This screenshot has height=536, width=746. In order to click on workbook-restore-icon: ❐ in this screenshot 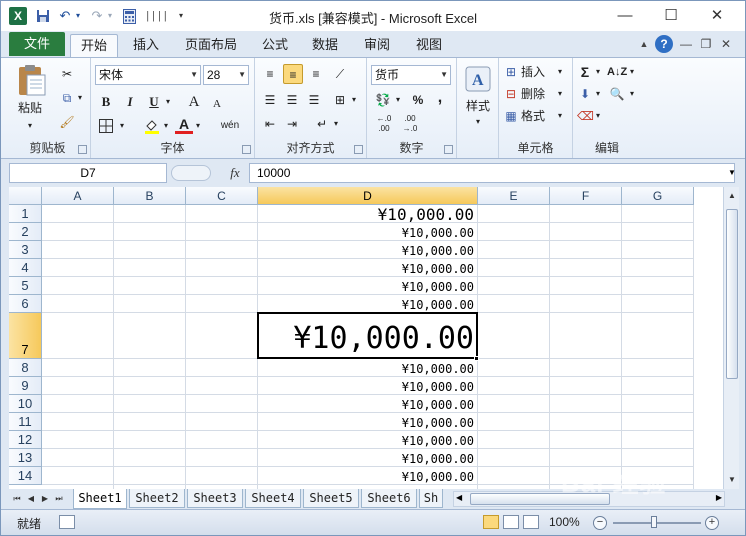, I will do `click(706, 44)`.